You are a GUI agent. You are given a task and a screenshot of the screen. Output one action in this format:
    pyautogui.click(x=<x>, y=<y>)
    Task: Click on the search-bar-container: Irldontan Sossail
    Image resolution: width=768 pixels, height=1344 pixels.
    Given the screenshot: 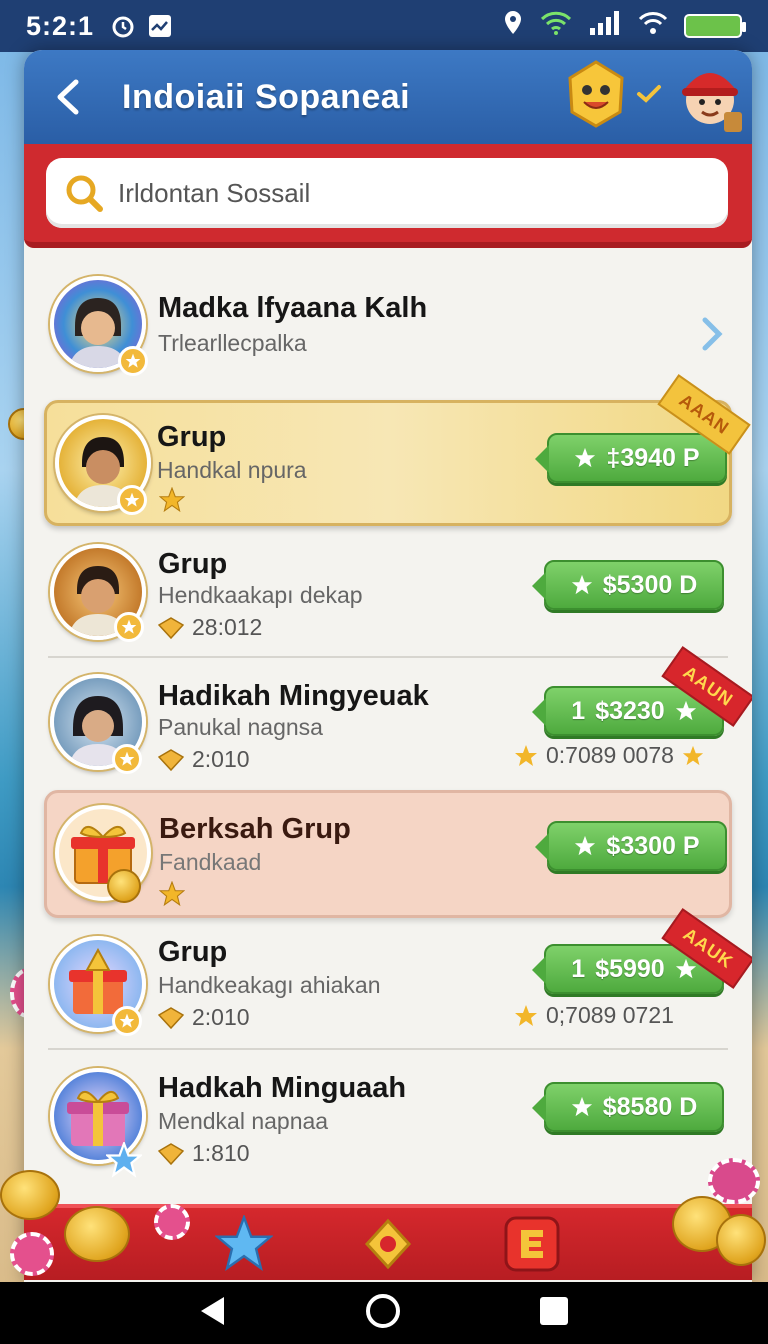 What is the action you would take?
    pyautogui.click(x=388, y=196)
    